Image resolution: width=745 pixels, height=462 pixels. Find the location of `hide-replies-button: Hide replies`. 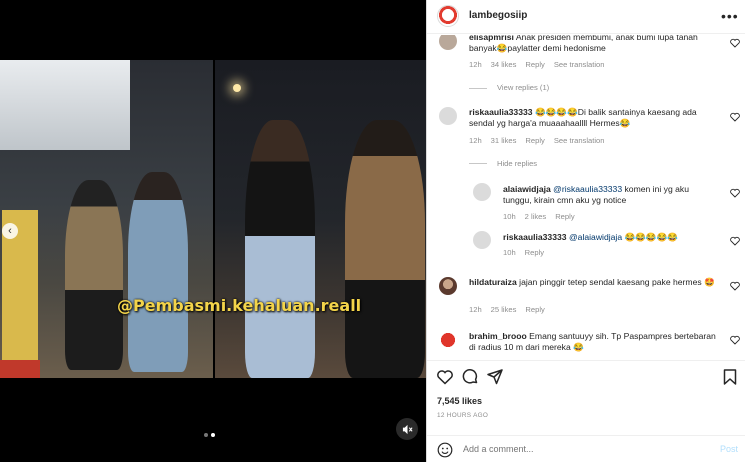

hide-replies-button: Hide replies is located at coordinates (517, 163).